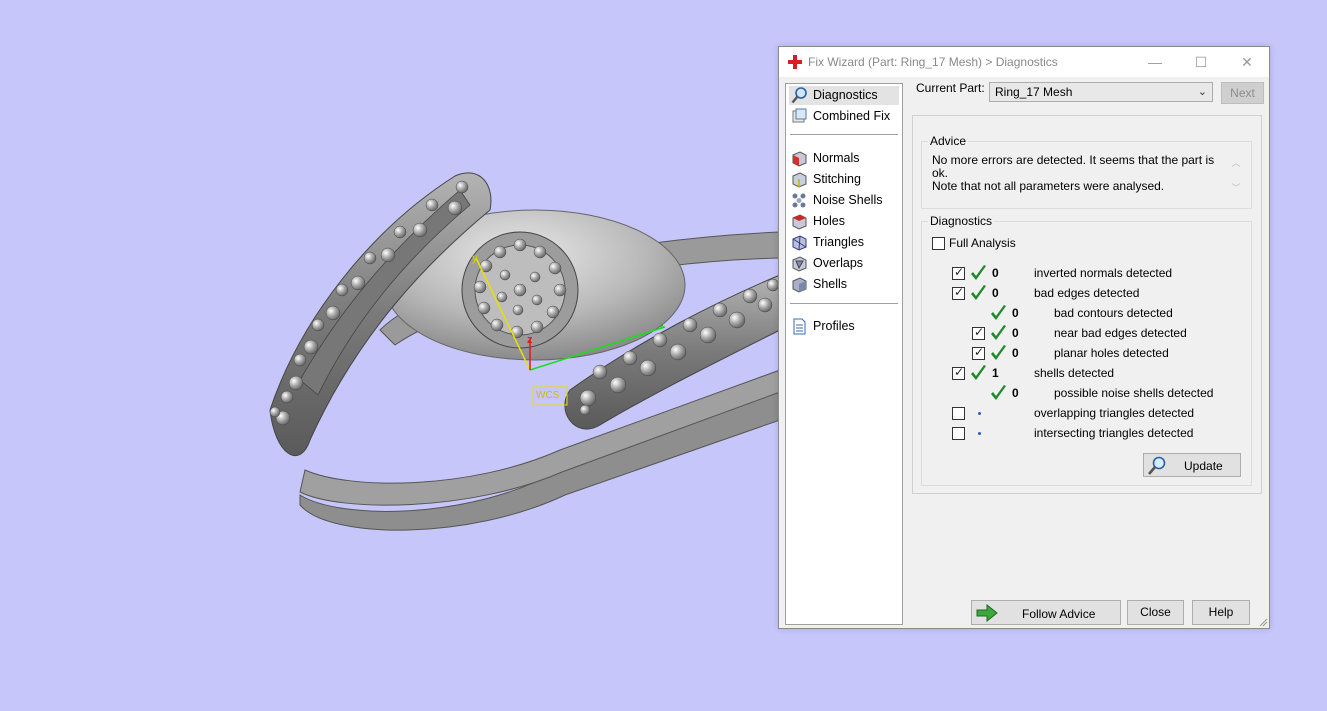  I want to click on nav-item-stitching: Stitching, so click(844, 179).